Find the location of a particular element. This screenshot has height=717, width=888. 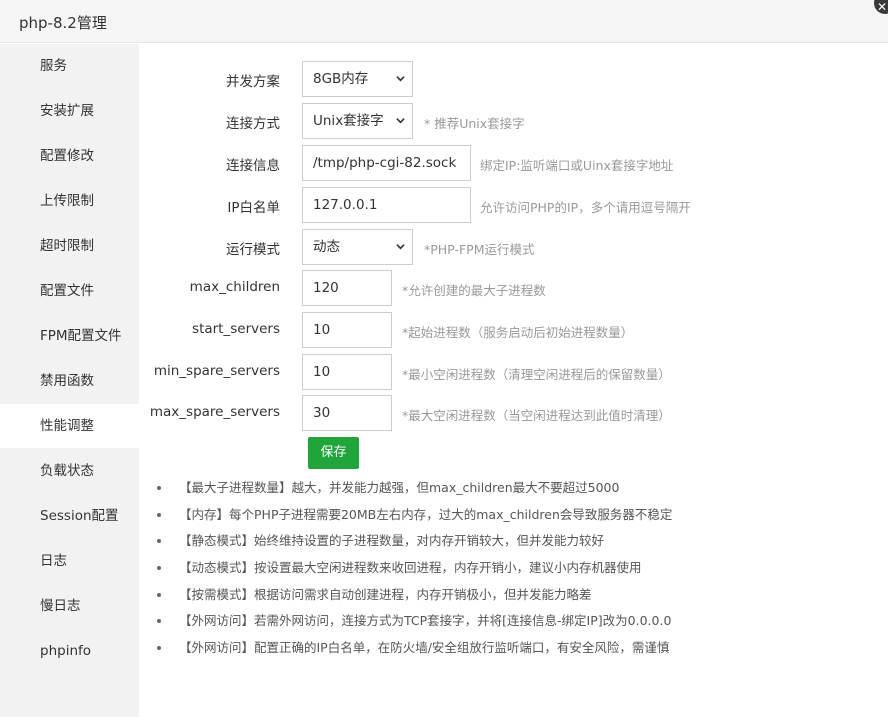

sidebar-item-slow-log: 慢日志 is located at coordinates (69, 606).